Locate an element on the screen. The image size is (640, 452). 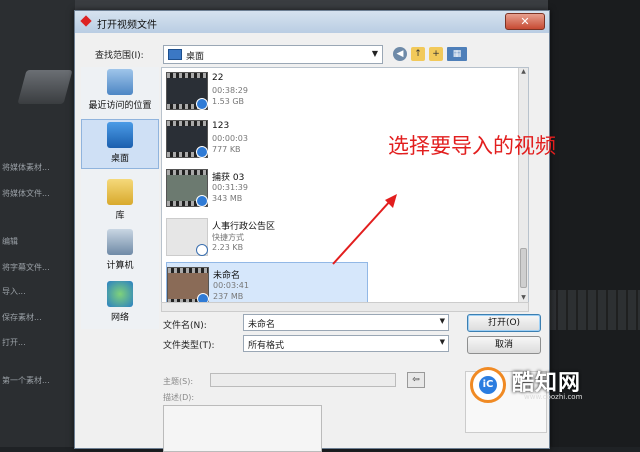
place-network: 网络 is located at coordinates (120, 304).